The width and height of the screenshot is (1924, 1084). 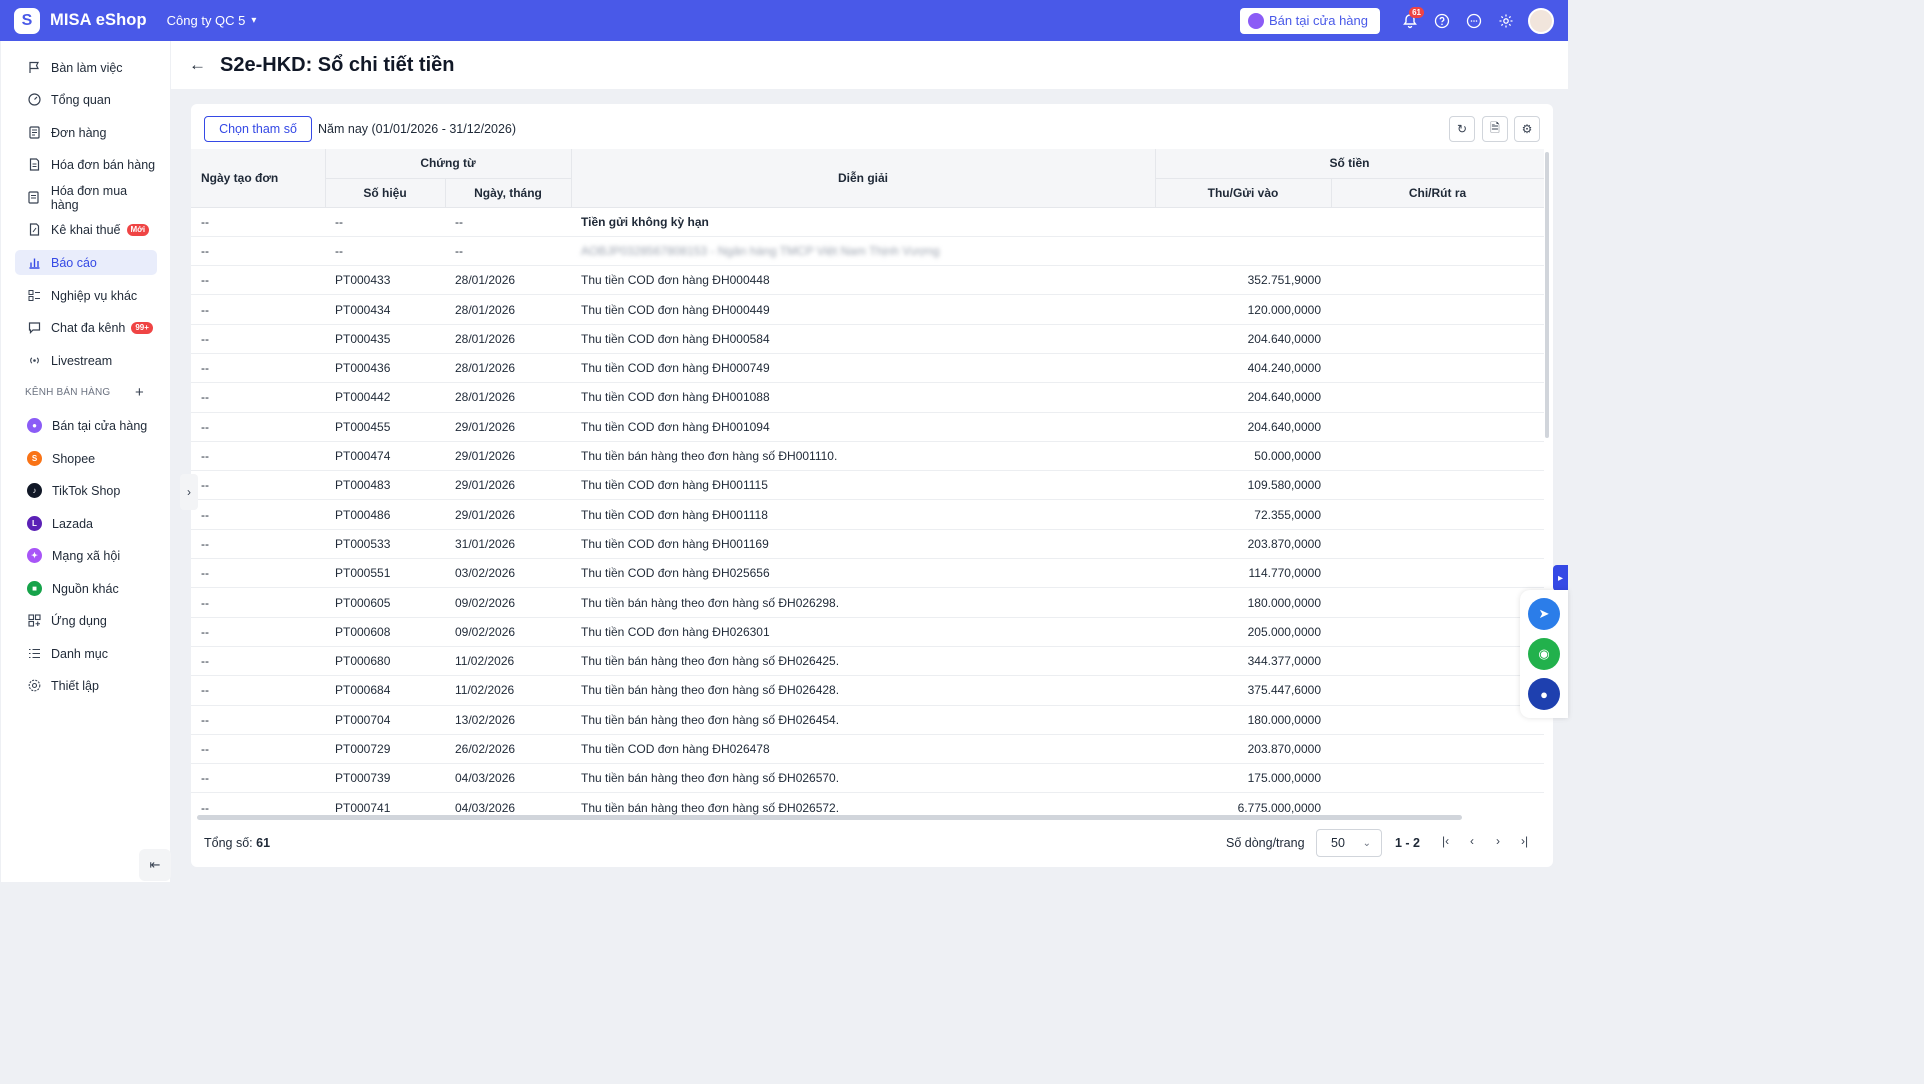 I want to click on sidebar-channel-shopee: S Shopee, so click(x=86, y=458).